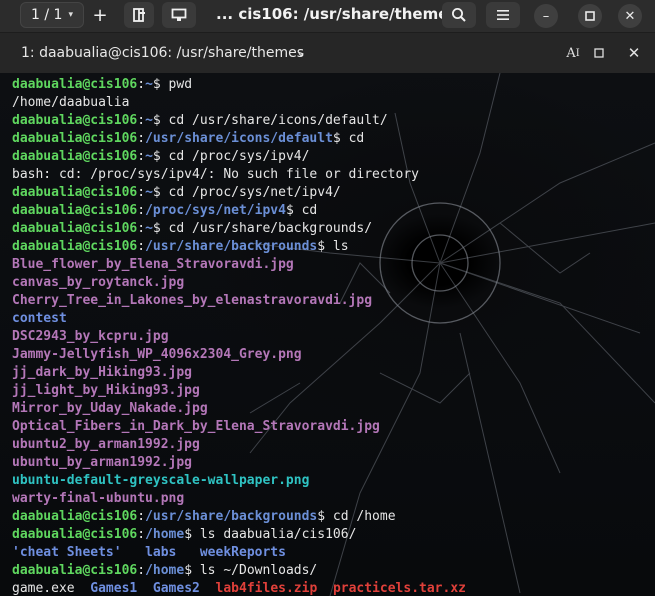 This screenshot has width=655, height=596. I want to click on listing-line: contest, so click(333, 319).